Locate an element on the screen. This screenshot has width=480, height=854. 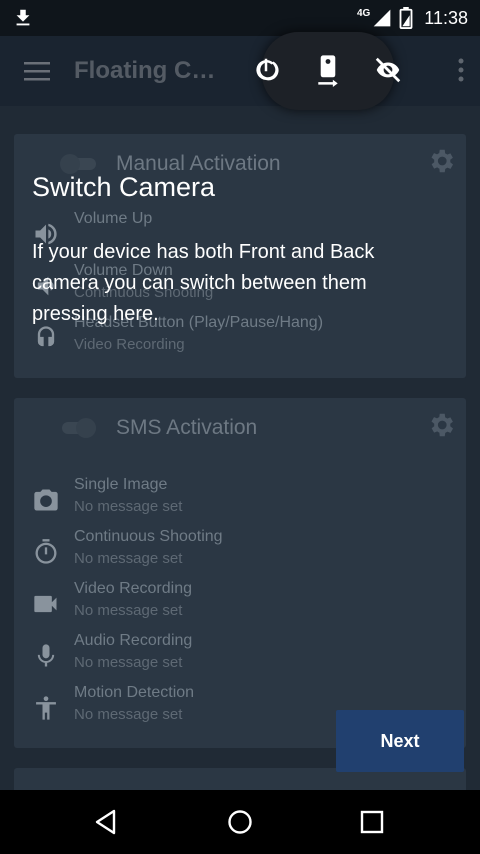
row-title: Audio Recording is located at coordinates (133, 640).